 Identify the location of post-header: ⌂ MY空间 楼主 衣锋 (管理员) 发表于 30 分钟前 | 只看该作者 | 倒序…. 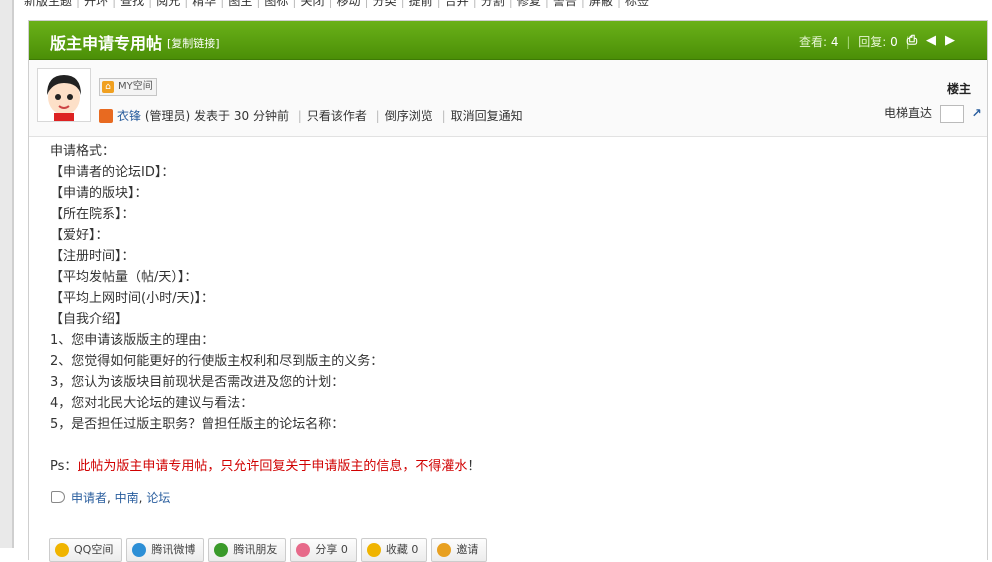
(508, 98).